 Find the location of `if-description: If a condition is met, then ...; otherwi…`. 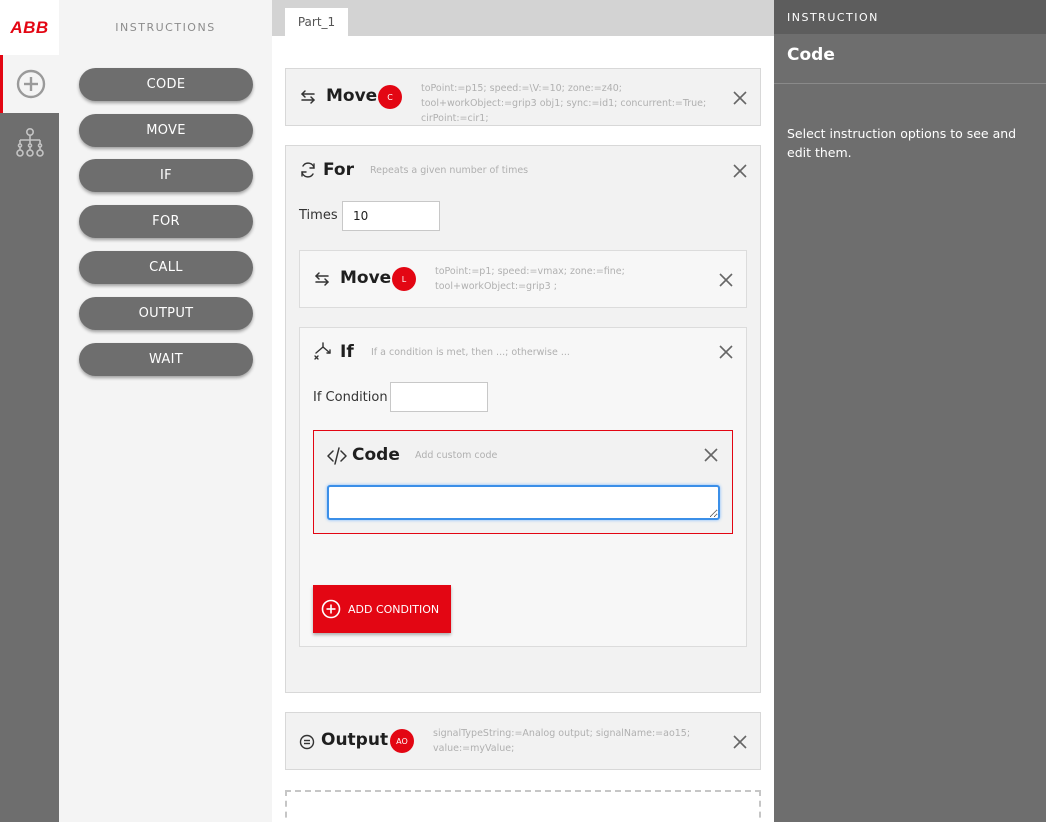

if-description: If a condition is met, then ...; otherwi… is located at coordinates (470, 352).